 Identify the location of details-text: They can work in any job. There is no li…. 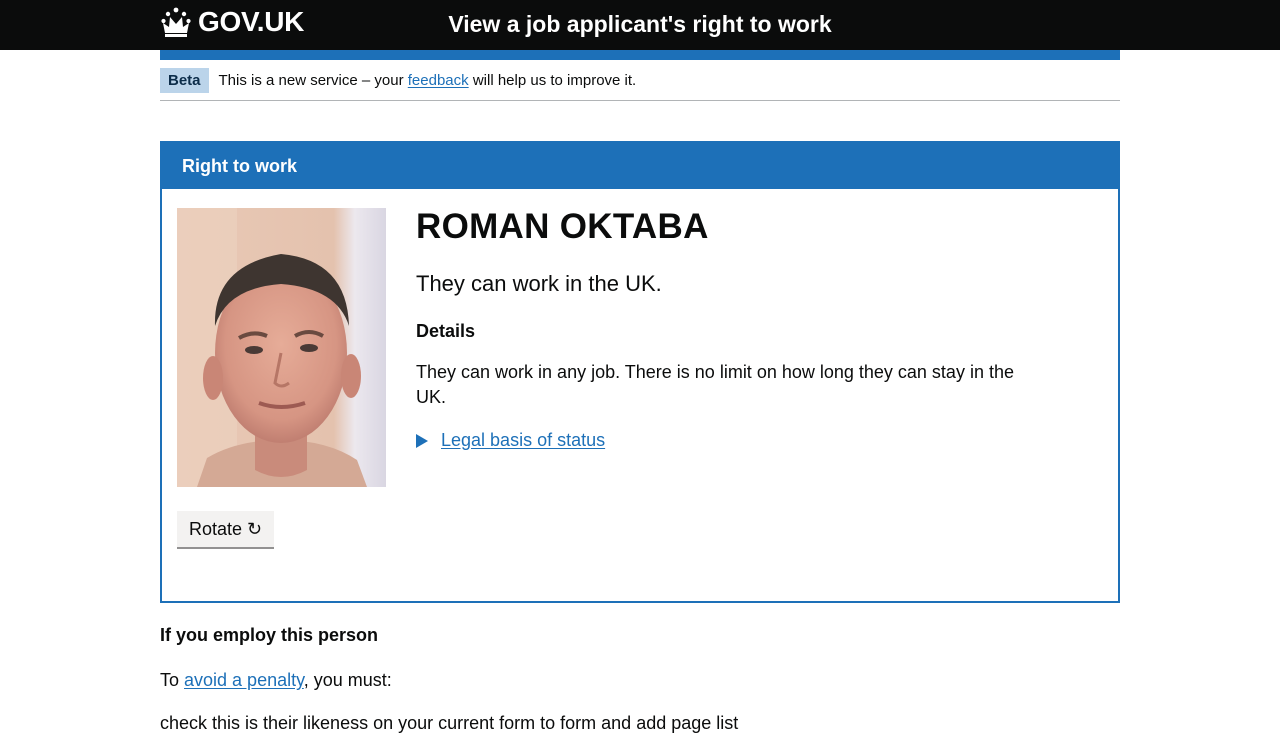
(715, 384).